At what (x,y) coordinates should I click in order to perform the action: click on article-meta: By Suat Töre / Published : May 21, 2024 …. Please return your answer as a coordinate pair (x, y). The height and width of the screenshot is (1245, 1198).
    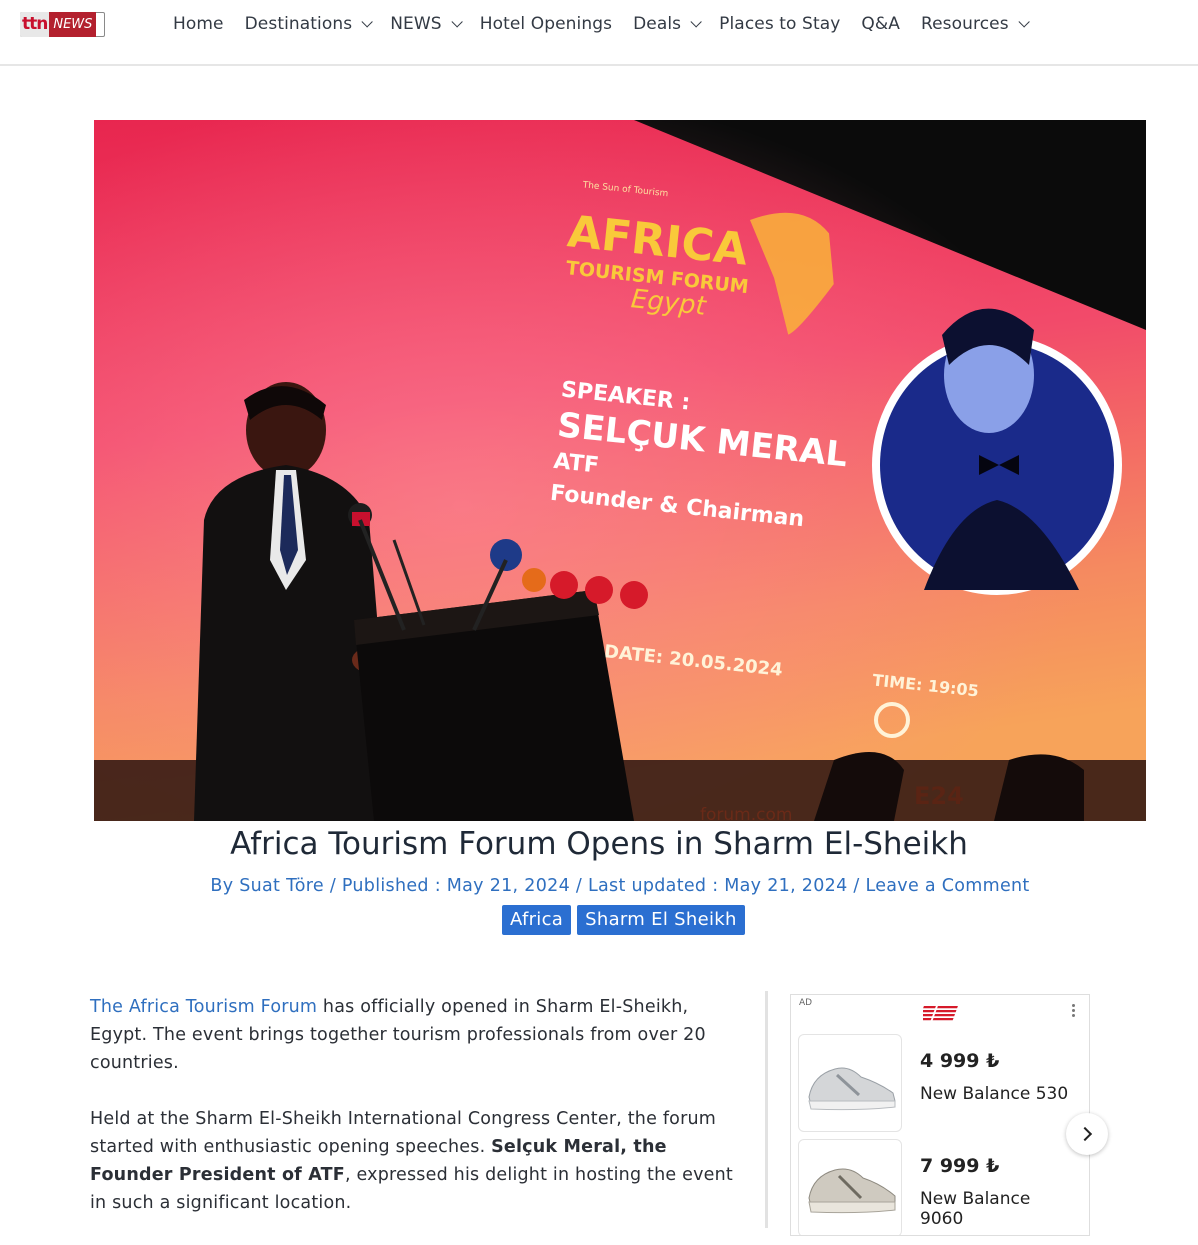
    Looking at the image, I should click on (599, 886).